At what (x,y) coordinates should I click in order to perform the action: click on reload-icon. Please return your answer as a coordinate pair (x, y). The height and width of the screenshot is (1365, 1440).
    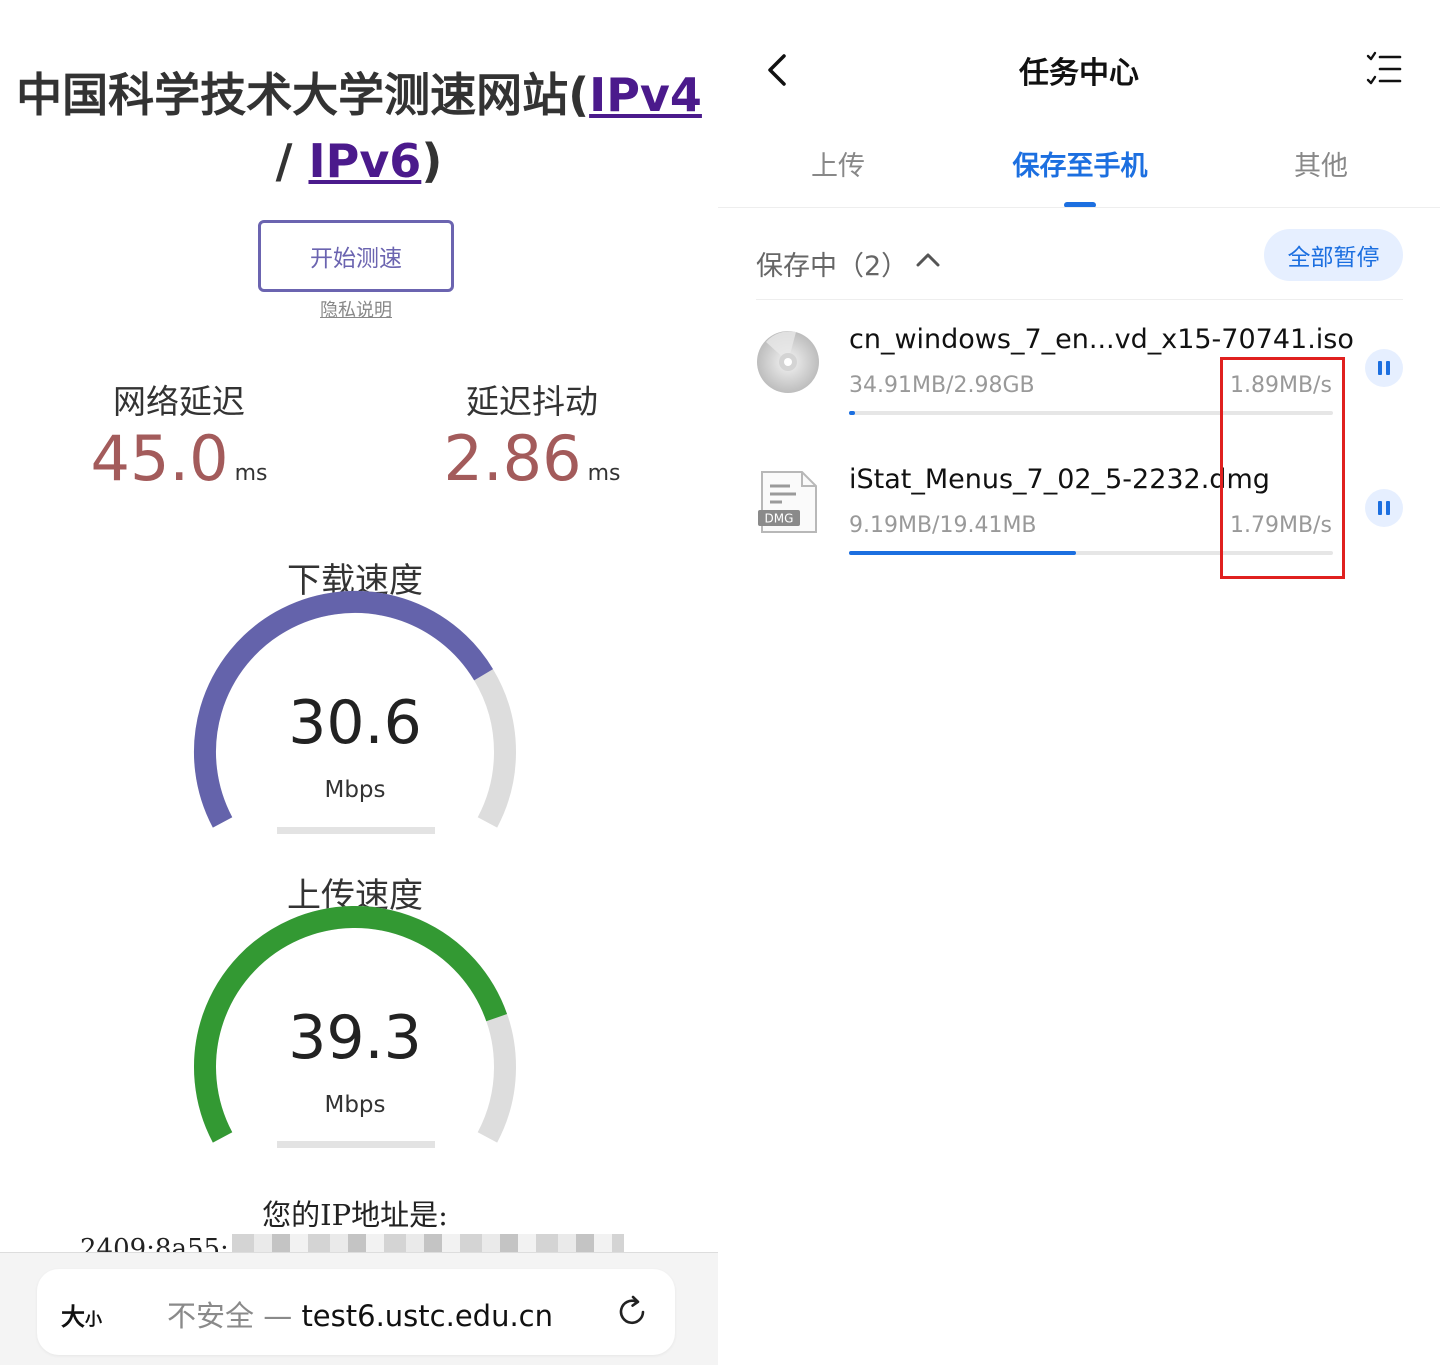
    Looking at the image, I should click on (633, 1311).